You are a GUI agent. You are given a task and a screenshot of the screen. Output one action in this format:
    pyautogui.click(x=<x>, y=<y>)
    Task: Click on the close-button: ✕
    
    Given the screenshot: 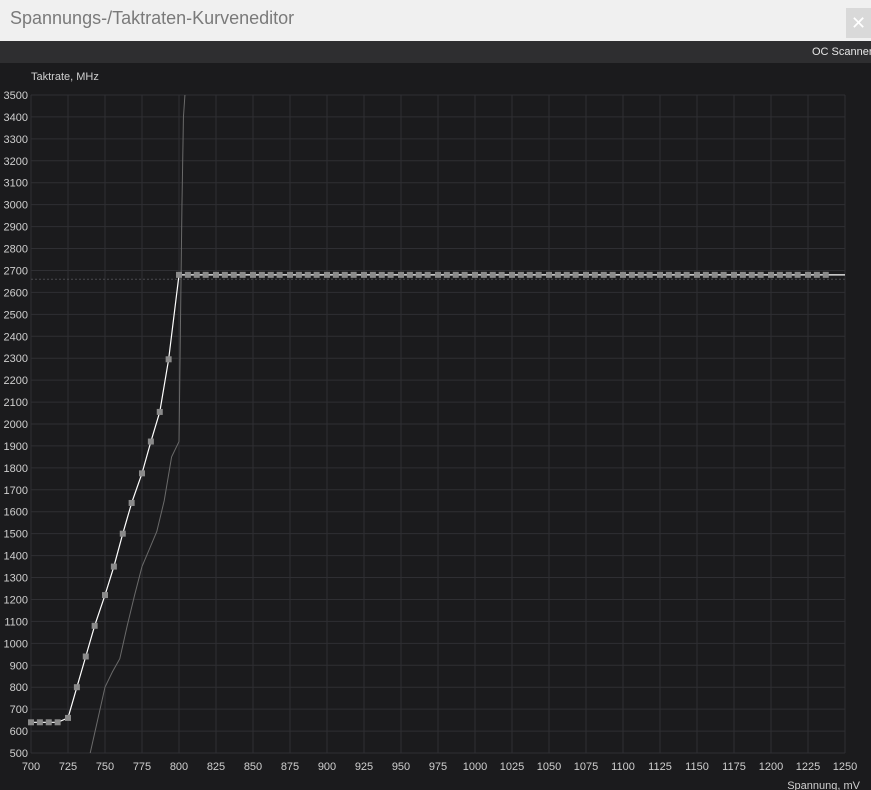 What is the action you would take?
    pyautogui.click(x=858, y=23)
    